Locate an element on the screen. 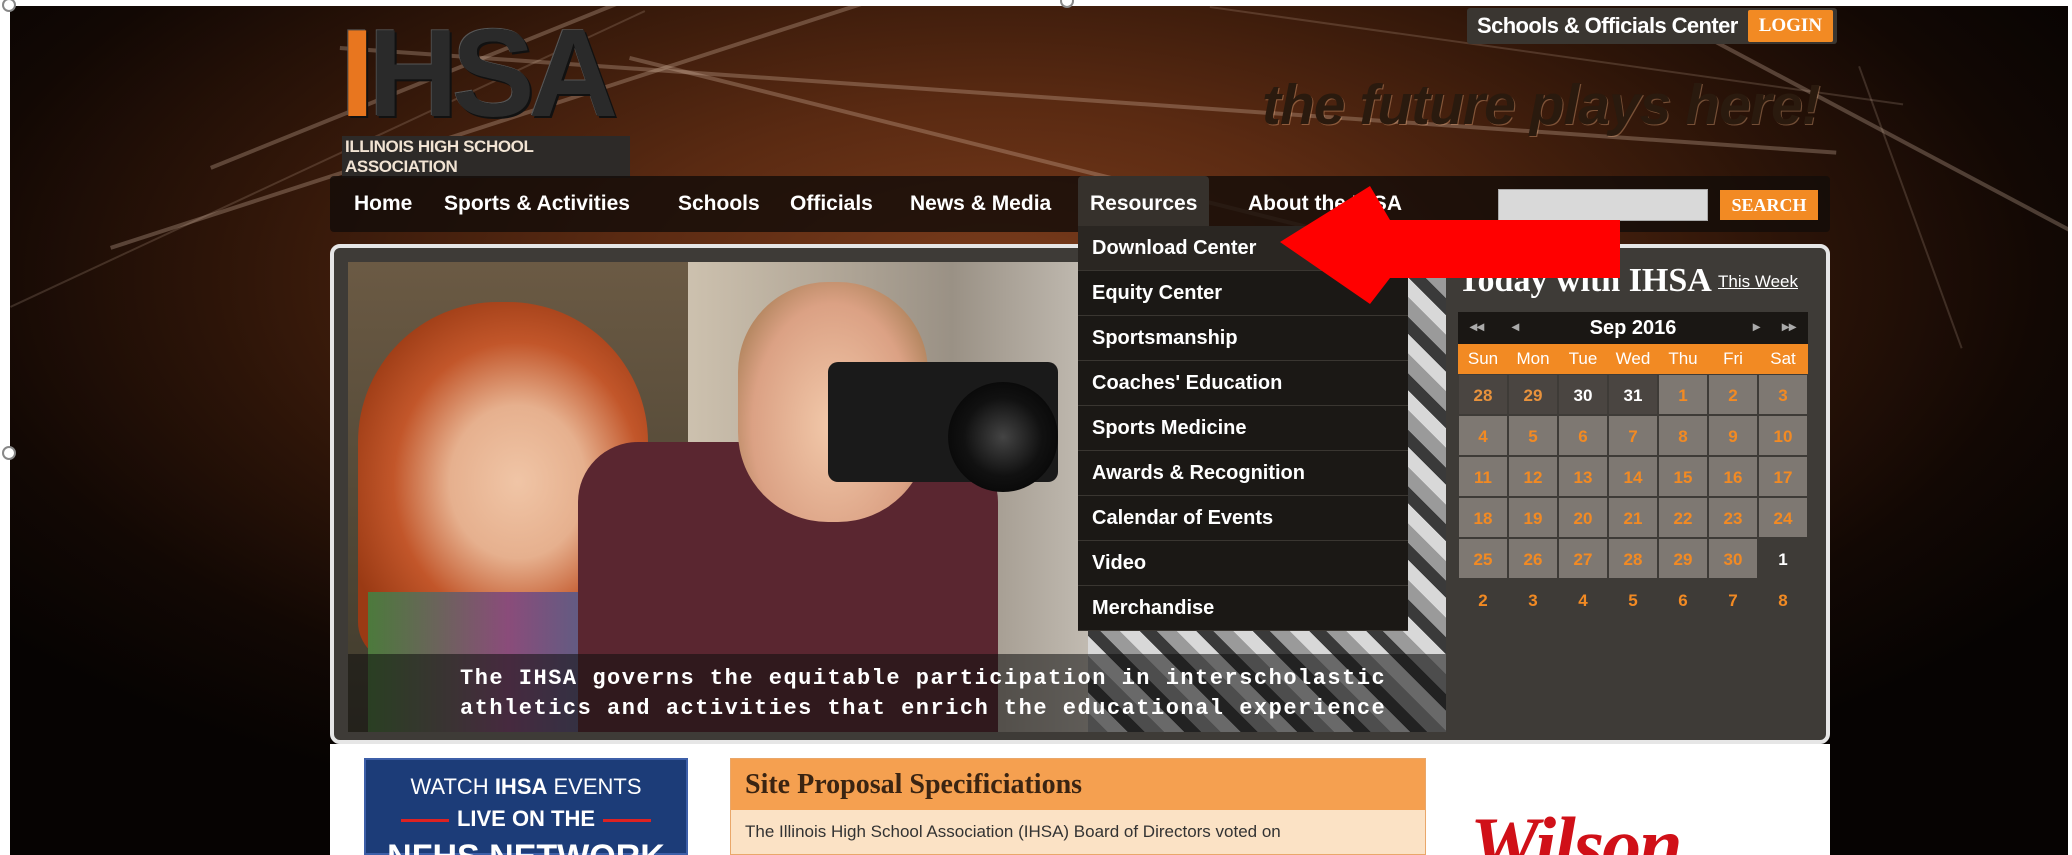 The height and width of the screenshot is (855, 2072). weekday-label: Thu is located at coordinates (1683, 358).